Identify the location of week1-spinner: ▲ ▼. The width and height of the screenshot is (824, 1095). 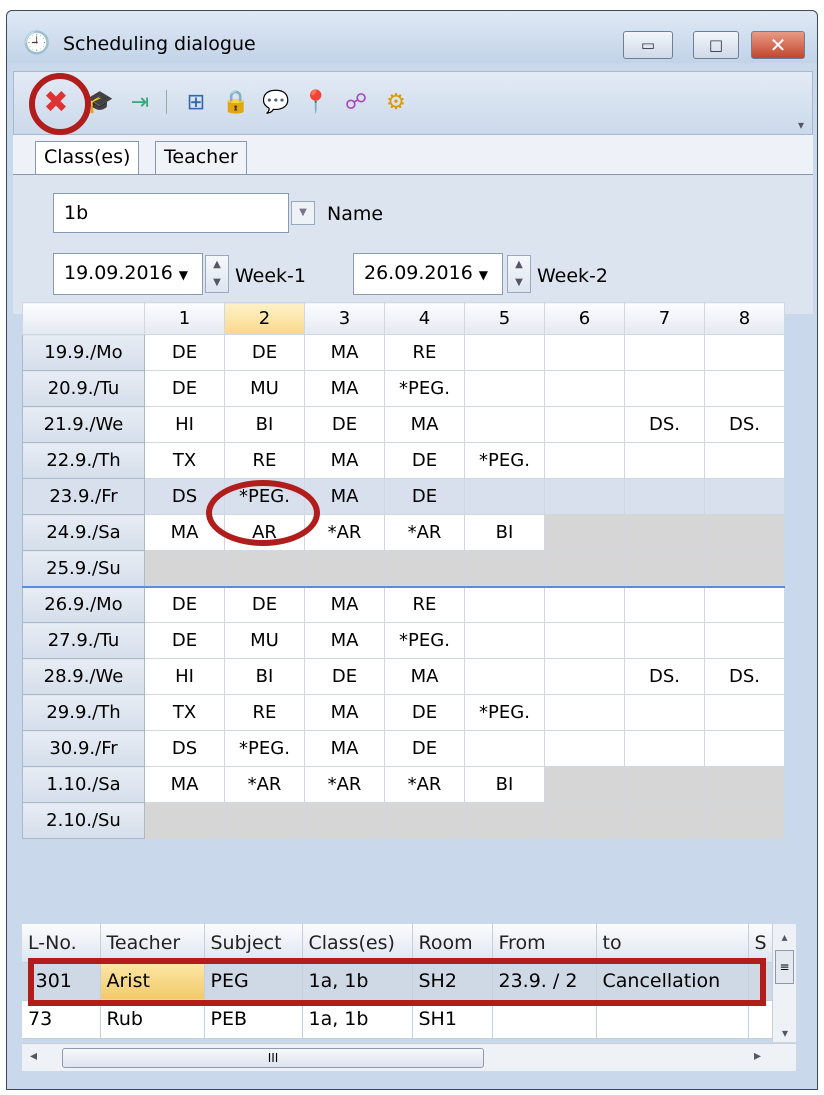
(217, 274).